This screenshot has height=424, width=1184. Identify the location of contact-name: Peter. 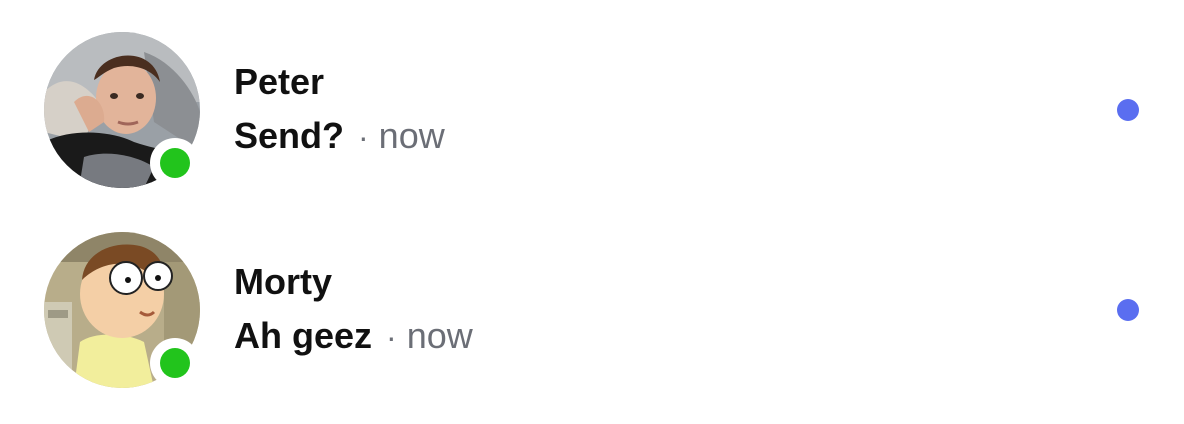
(279, 81).